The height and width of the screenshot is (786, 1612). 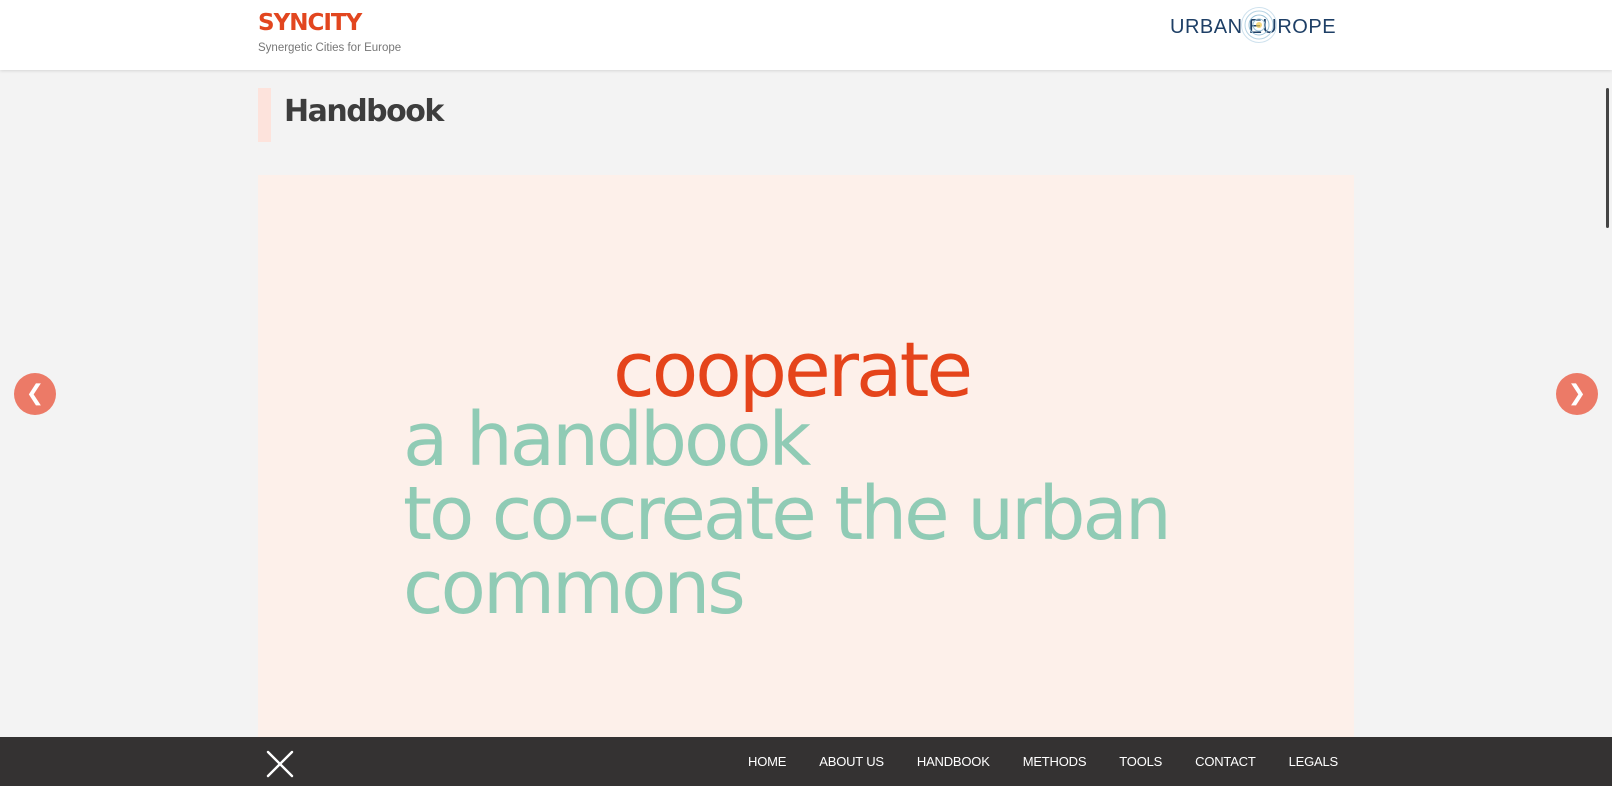 What do you see at coordinates (1225, 761) in the screenshot?
I see `nav-item-contact: CONTACT` at bounding box center [1225, 761].